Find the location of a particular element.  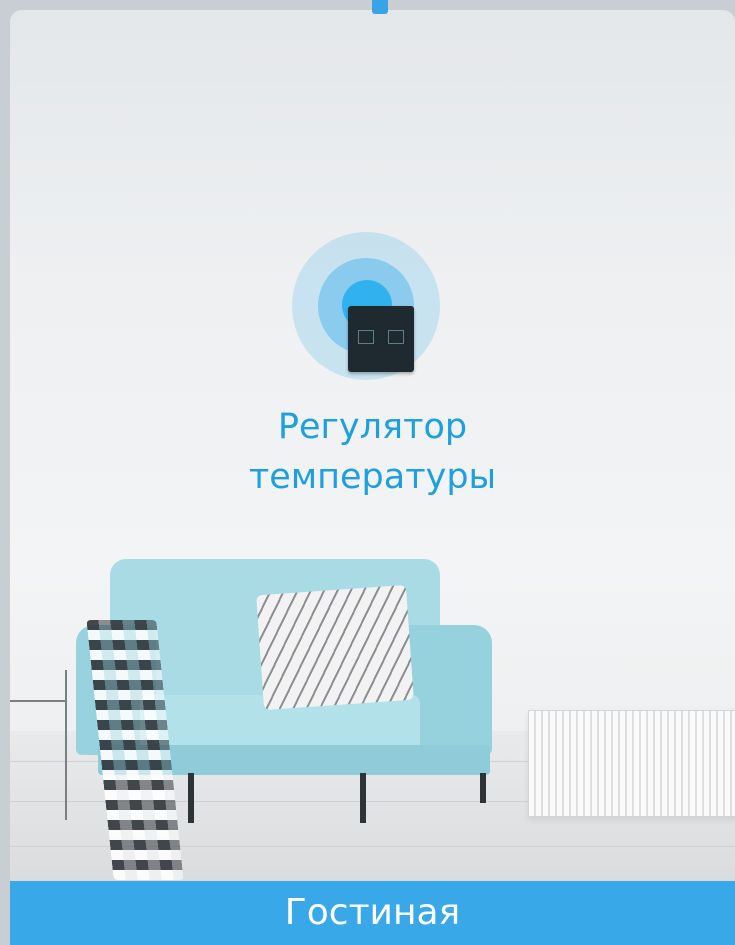

thermostat-device is located at coordinates (374, 304).